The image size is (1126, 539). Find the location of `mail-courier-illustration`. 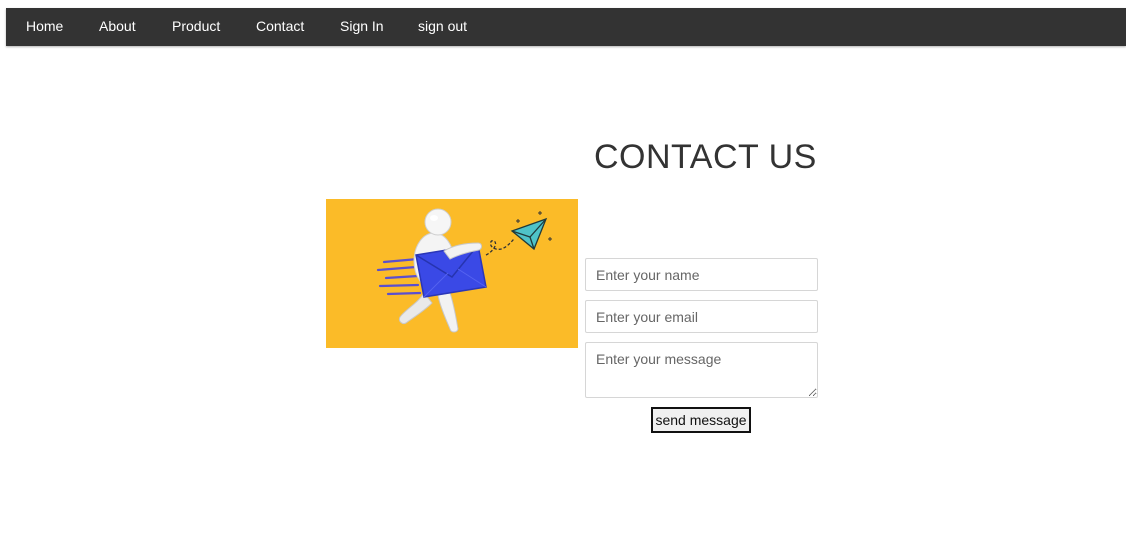

mail-courier-illustration is located at coordinates (452, 273).